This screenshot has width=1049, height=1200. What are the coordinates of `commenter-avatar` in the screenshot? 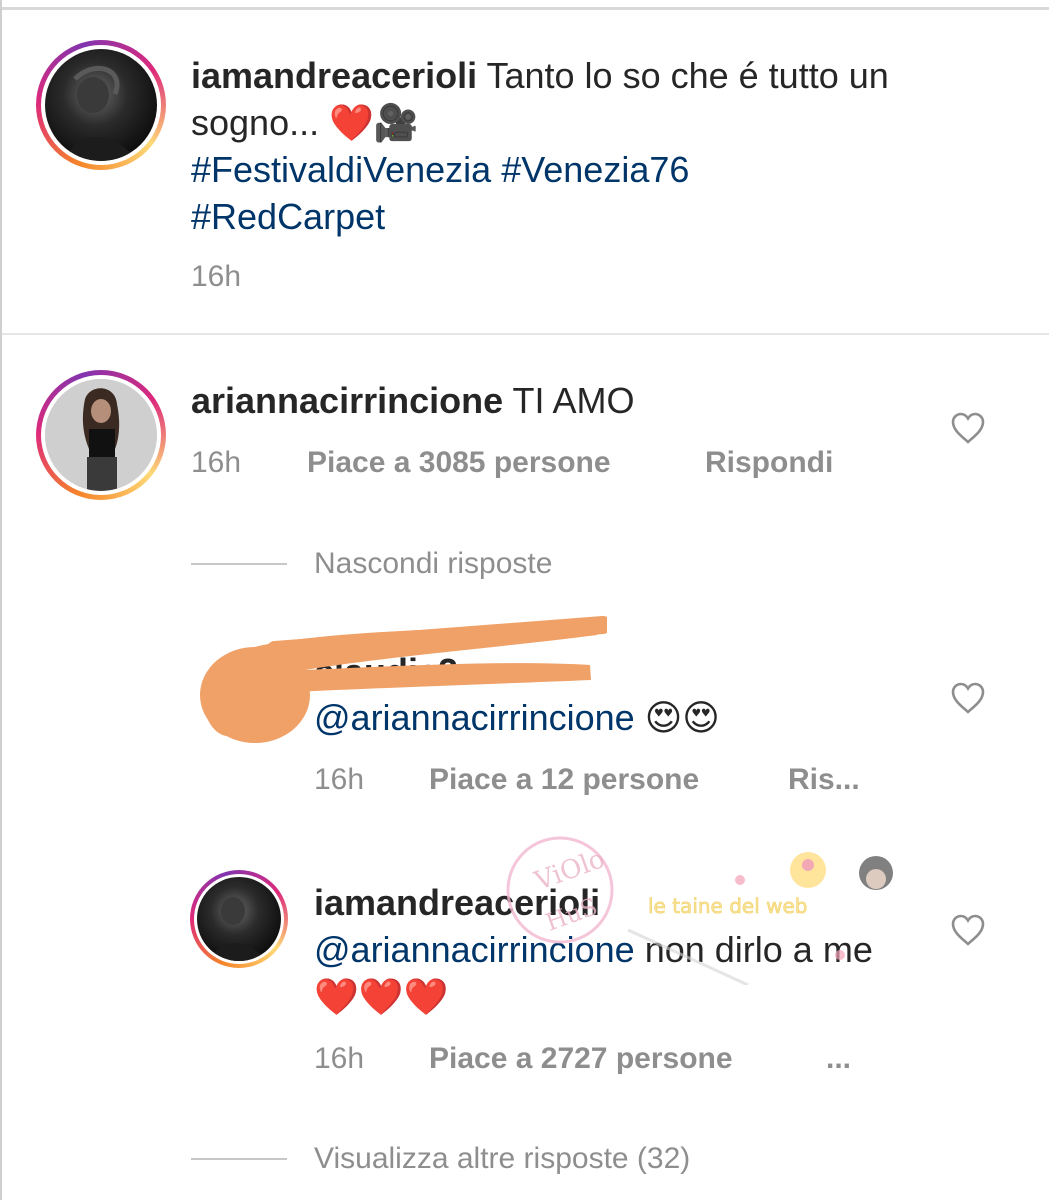 It's located at (101, 435).